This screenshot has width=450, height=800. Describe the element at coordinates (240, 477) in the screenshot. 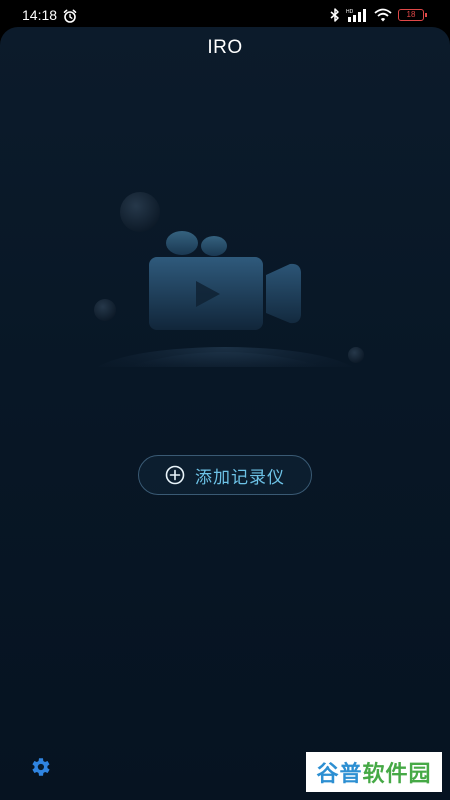

I see `add-recorder-label: 添加记录仪` at that location.